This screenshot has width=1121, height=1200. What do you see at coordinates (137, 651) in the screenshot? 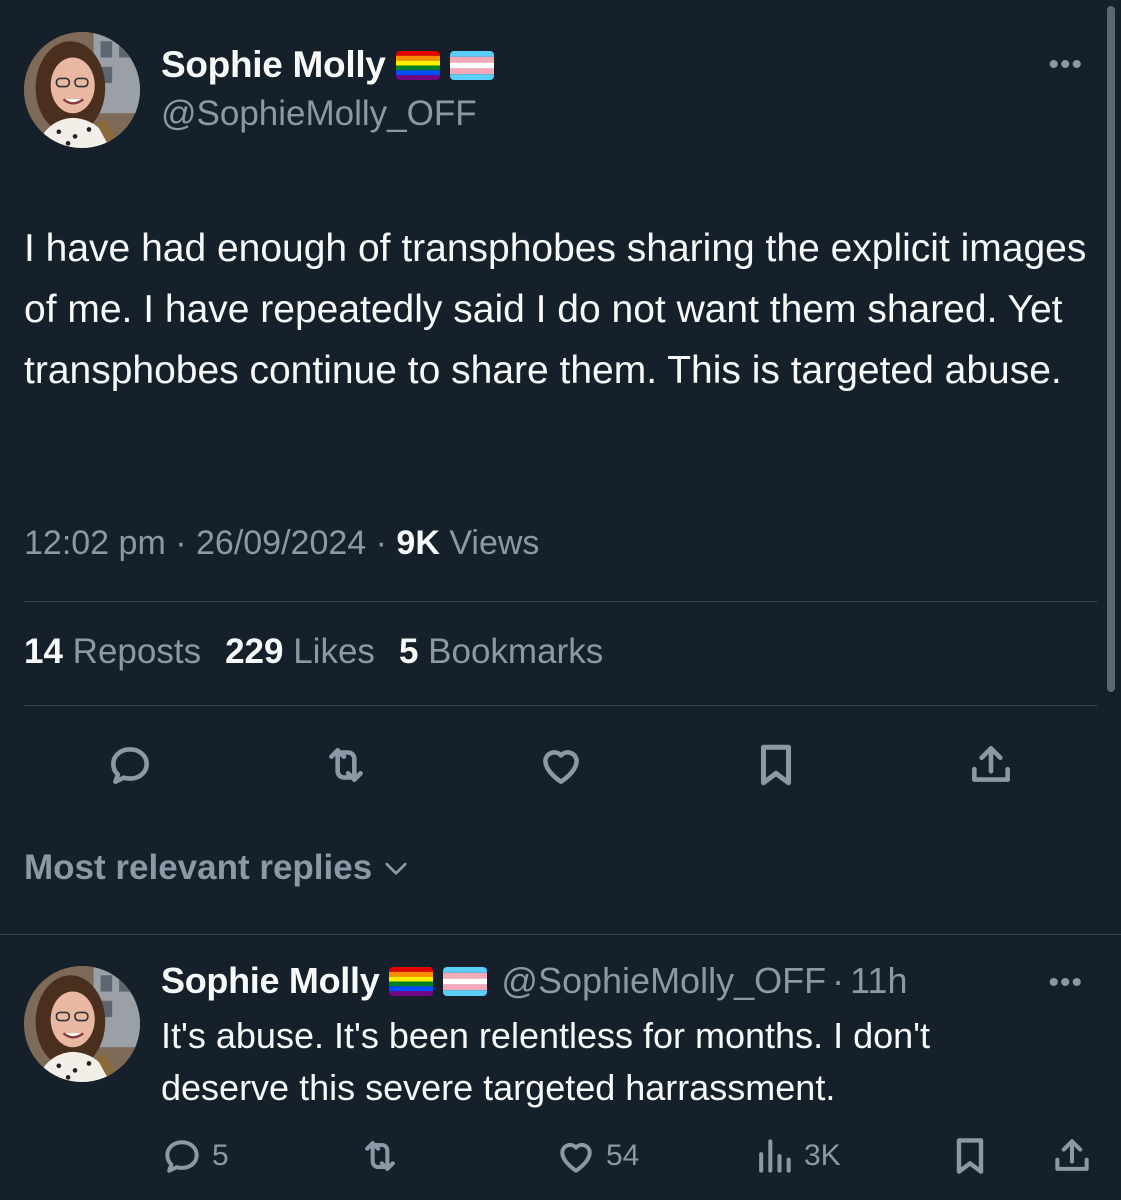
I see `reposts-label: Reposts` at bounding box center [137, 651].